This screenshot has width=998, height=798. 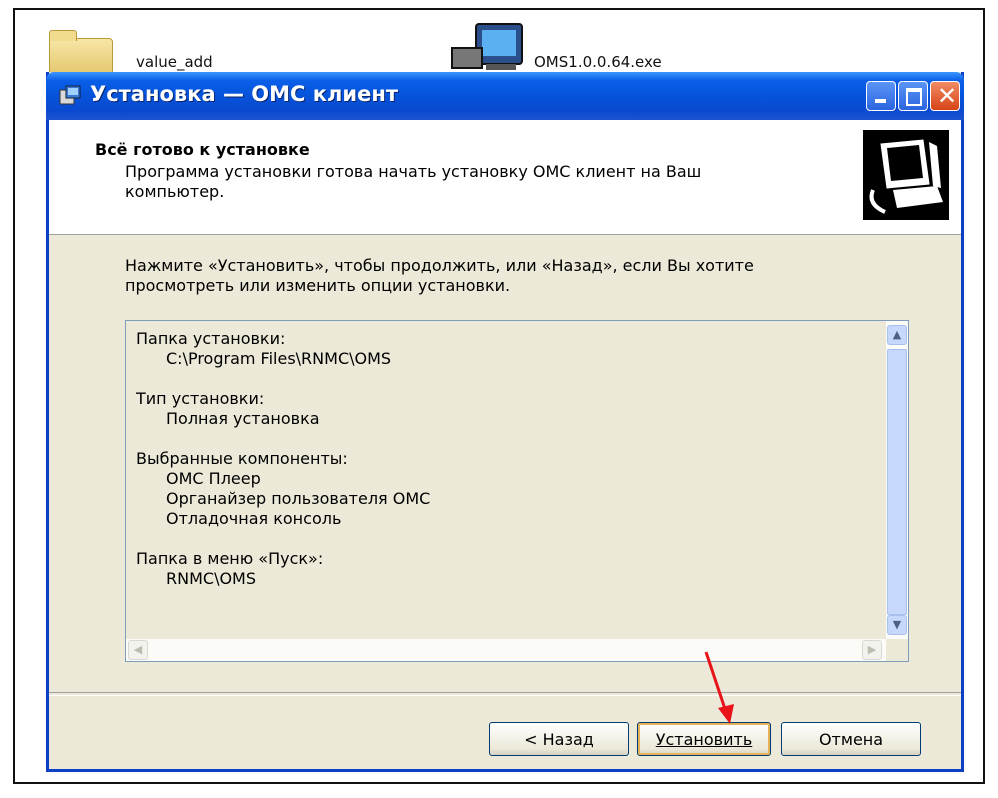 What do you see at coordinates (138, 650) in the screenshot?
I see `scroll-left-icon: ◀` at bounding box center [138, 650].